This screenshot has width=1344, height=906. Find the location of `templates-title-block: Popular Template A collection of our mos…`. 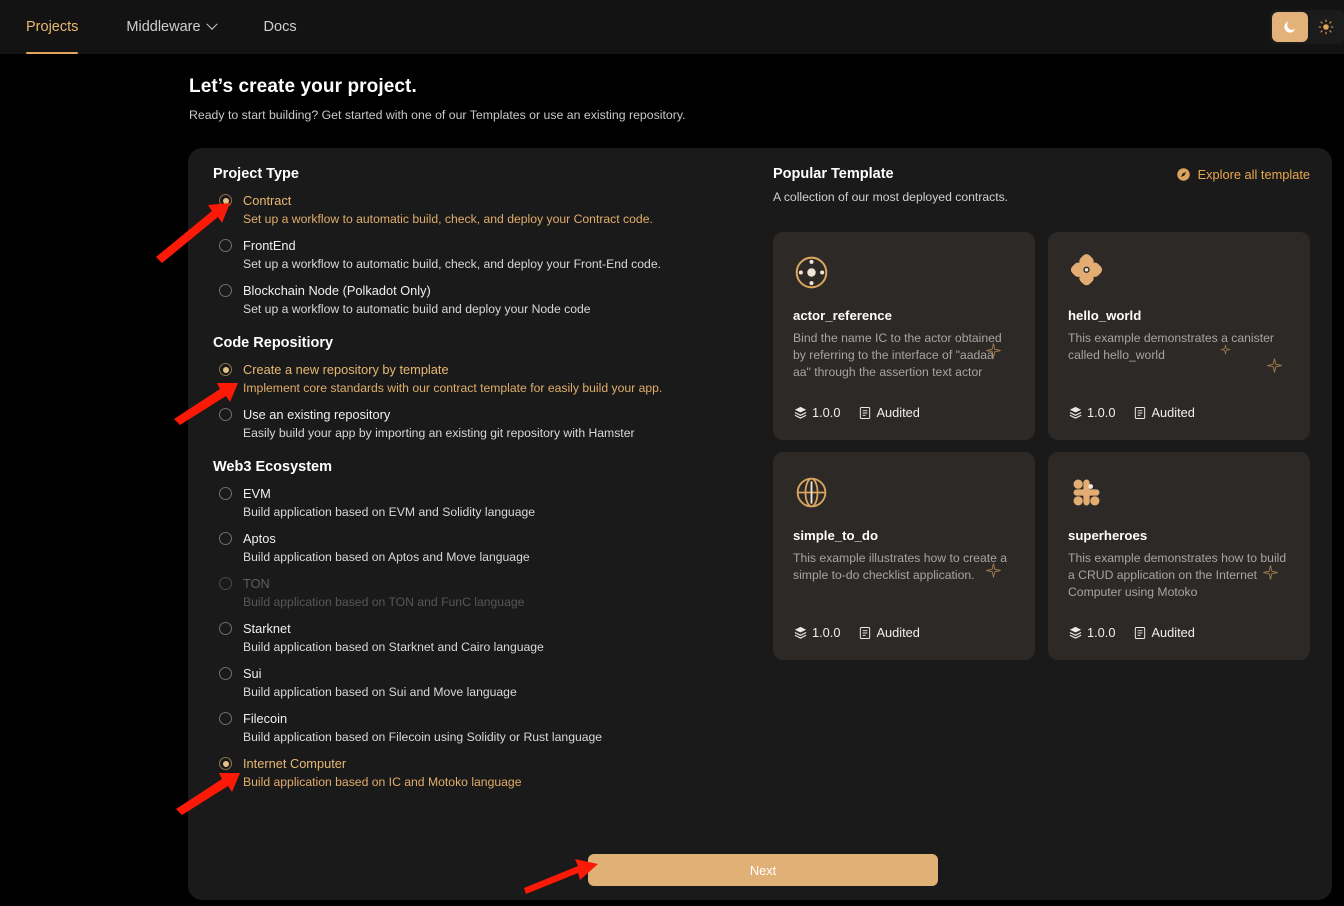

templates-title-block: Popular Template A collection of our mos… is located at coordinates (890, 185).